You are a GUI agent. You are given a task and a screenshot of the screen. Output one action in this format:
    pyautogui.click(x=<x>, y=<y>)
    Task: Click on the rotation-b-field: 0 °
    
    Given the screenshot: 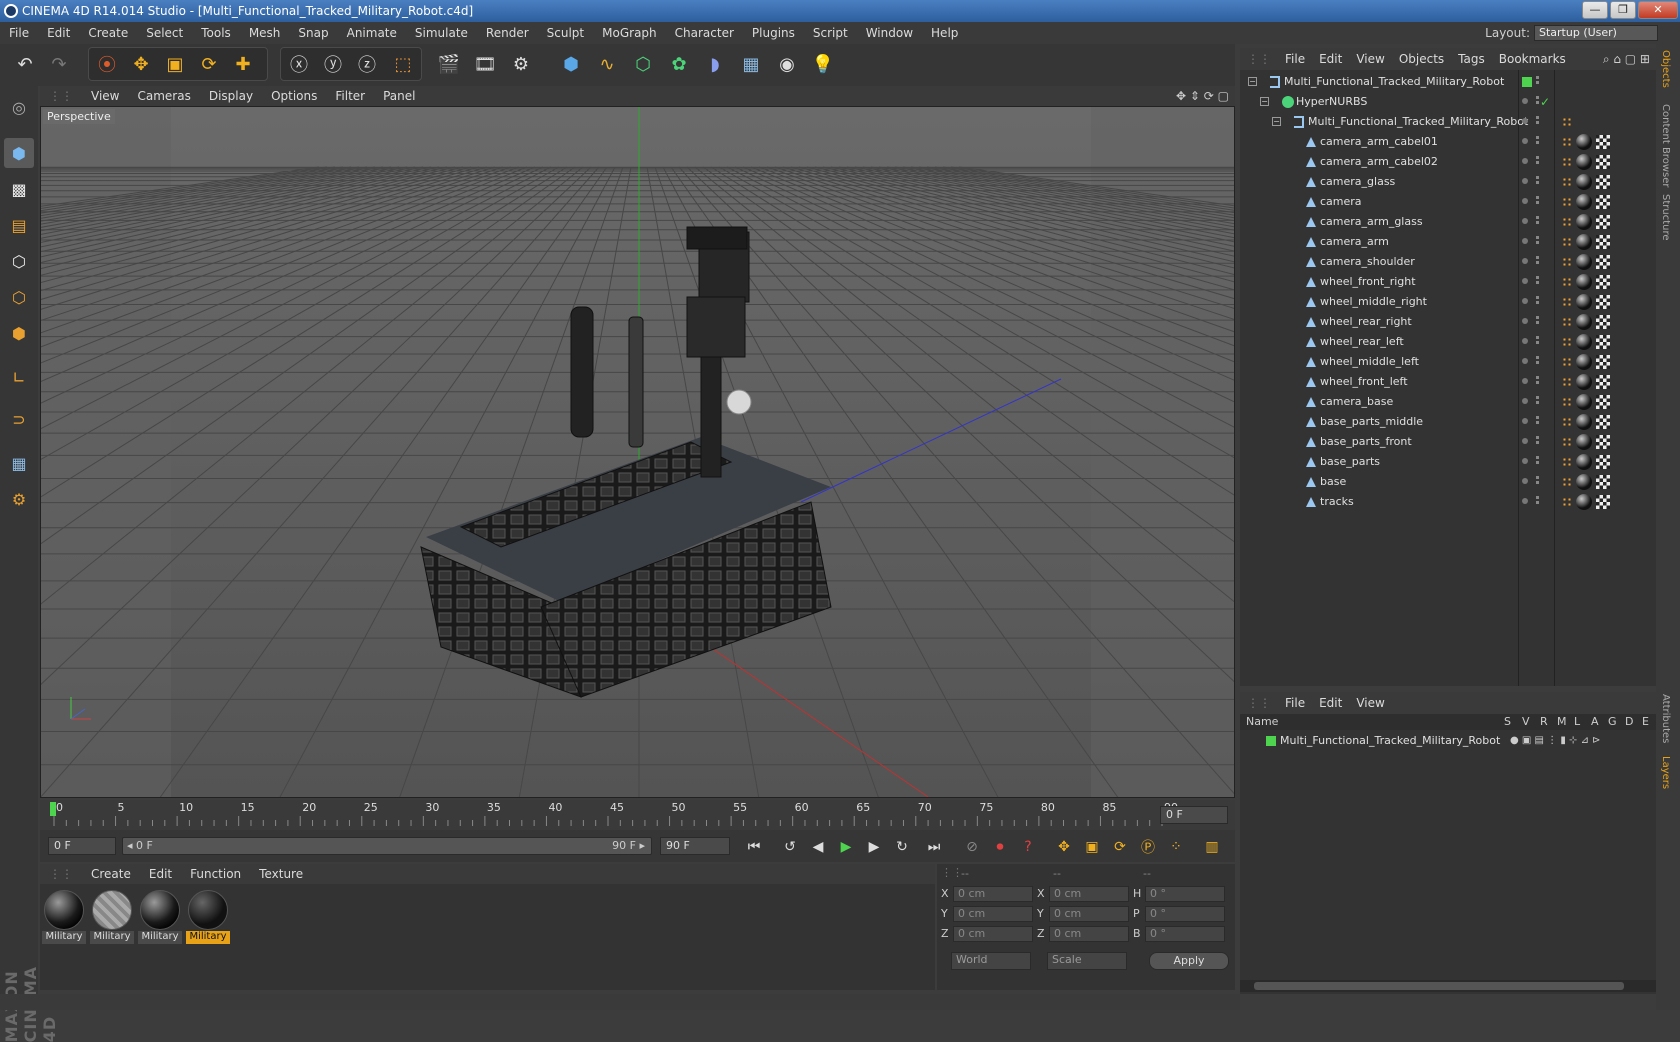 What is the action you would take?
    pyautogui.click(x=1185, y=934)
    